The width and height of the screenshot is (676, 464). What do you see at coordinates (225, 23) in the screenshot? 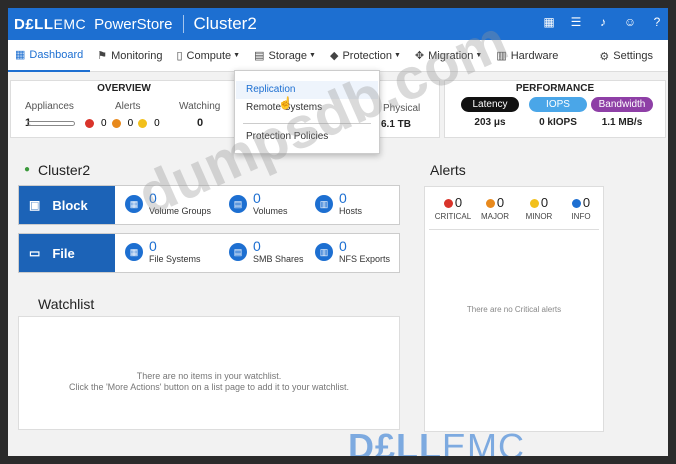
I see `cluster-title: Cluster2` at bounding box center [225, 23].